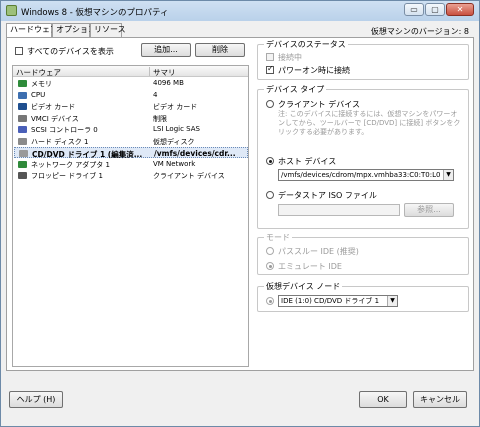 The height and width of the screenshot is (427, 480). Describe the element at coordinates (363, 59) in the screenshot. I see `device-status-group: デバイスのステータス 接続中 パワーオン時に接続` at that location.